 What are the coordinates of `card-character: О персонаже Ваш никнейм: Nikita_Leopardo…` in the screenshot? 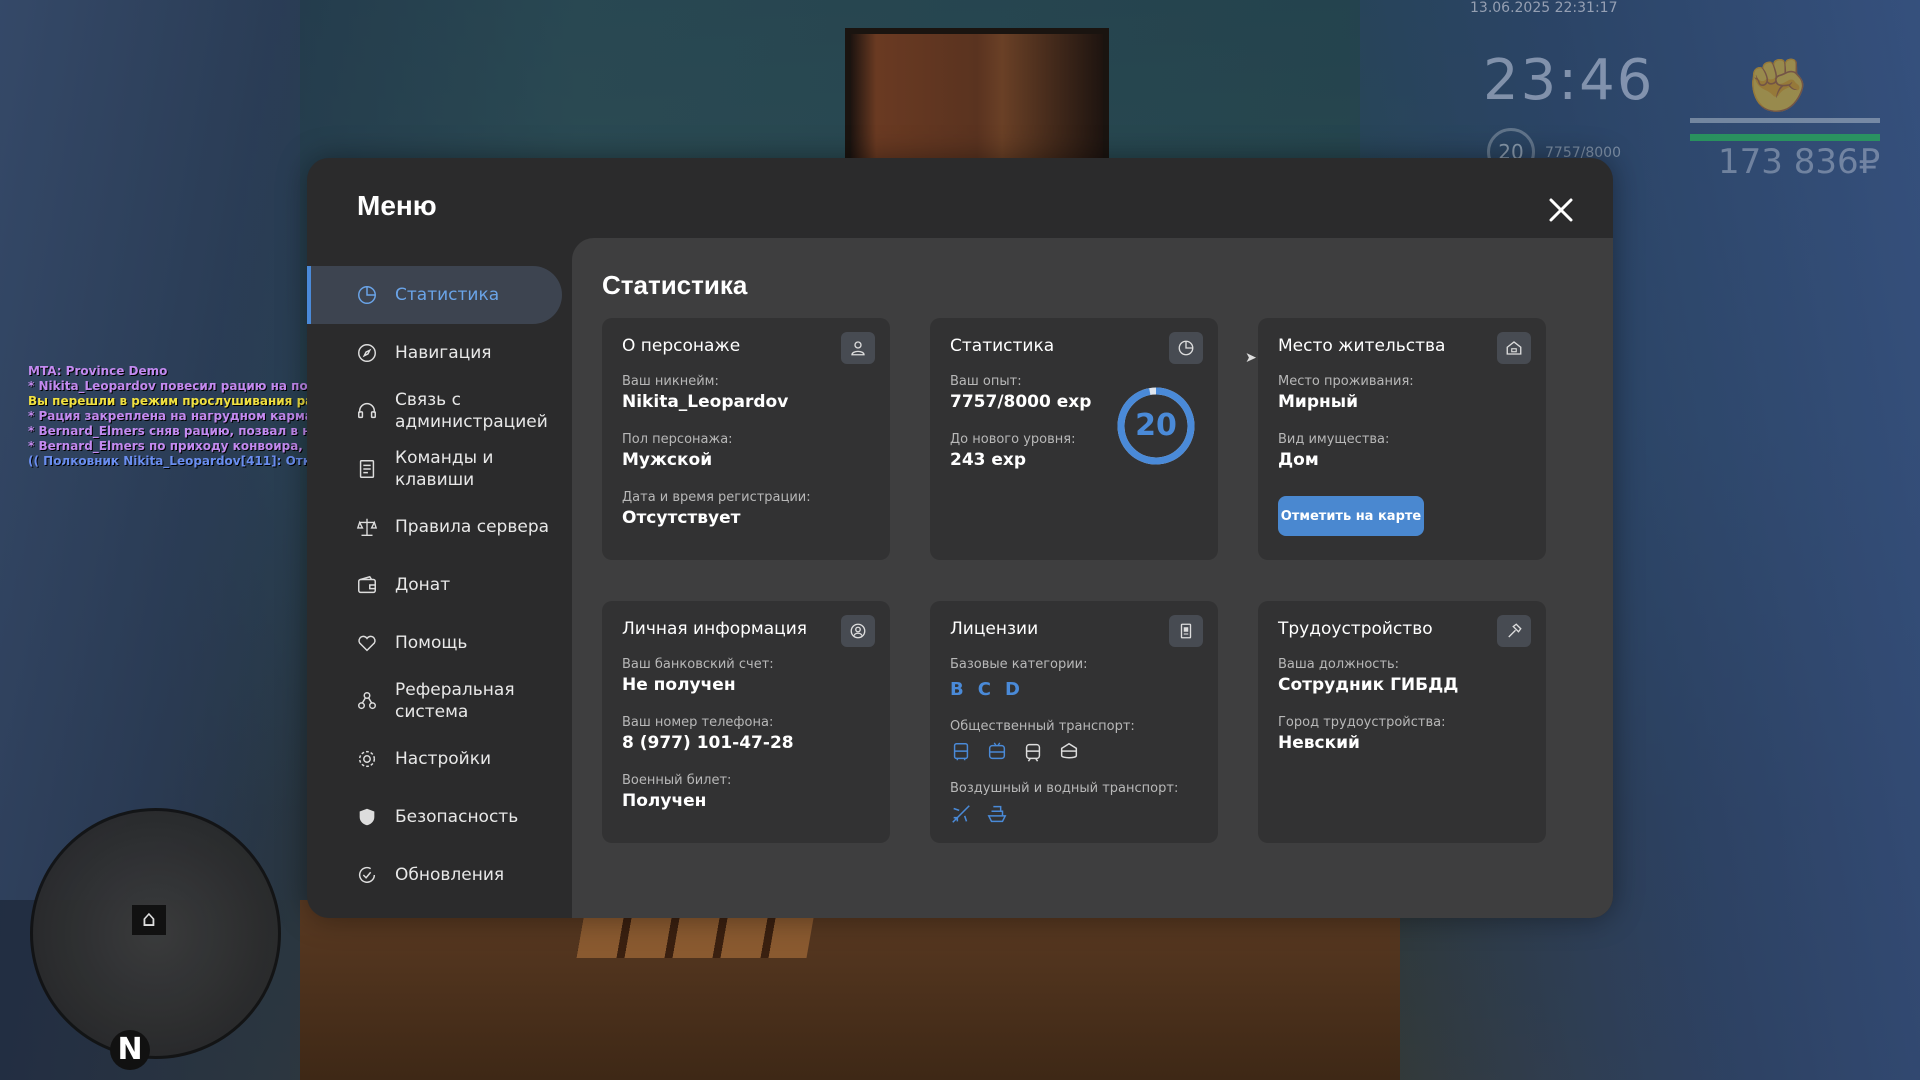 It's located at (746, 439).